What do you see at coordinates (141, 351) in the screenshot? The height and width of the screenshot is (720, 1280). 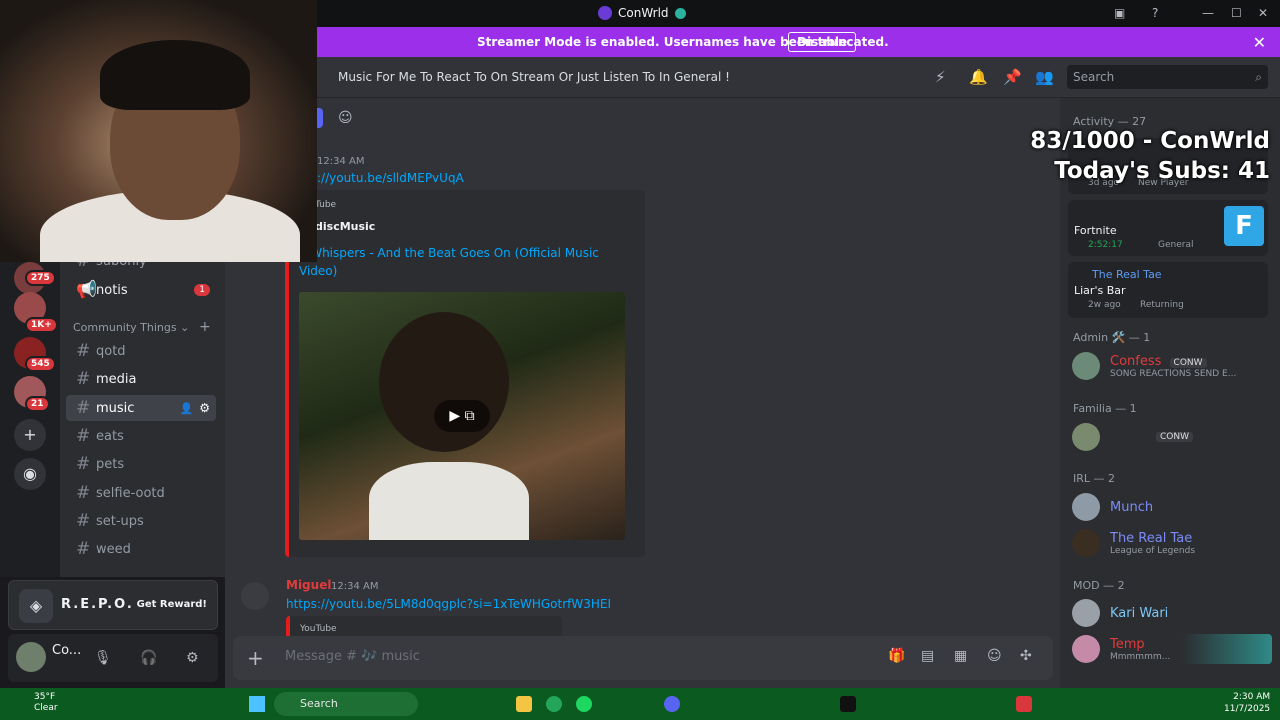 I see `channel-qotd: # qotd` at bounding box center [141, 351].